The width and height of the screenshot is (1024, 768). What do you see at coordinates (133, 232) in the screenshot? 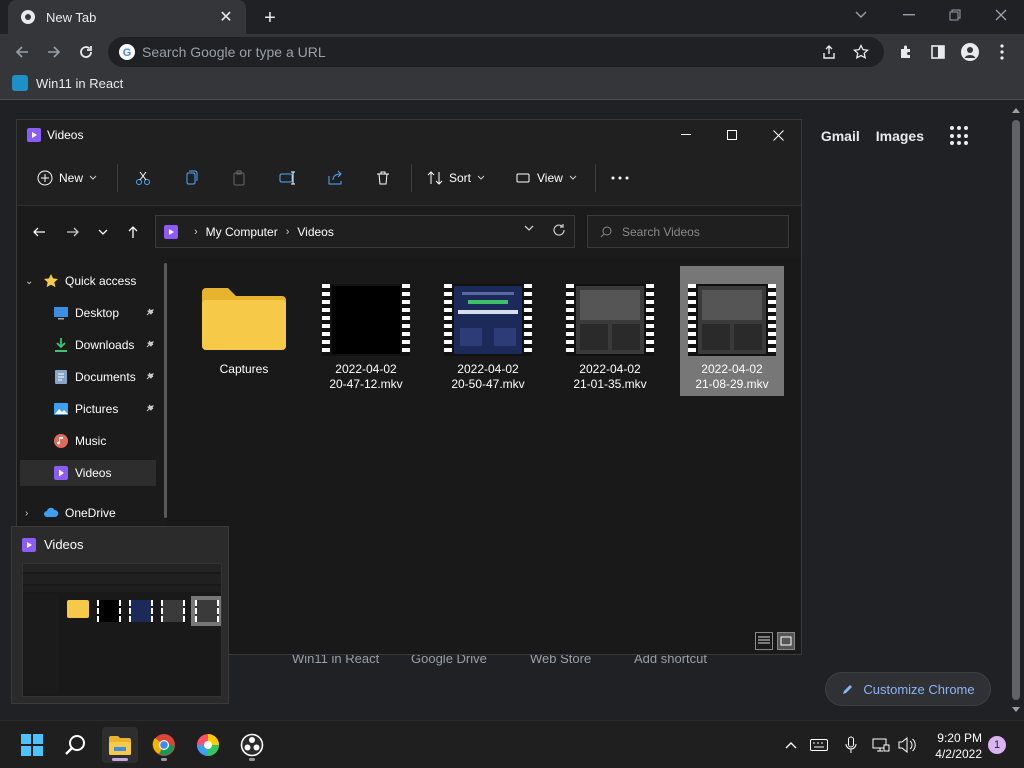
I see `up-folder-icon` at bounding box center [133, 232].